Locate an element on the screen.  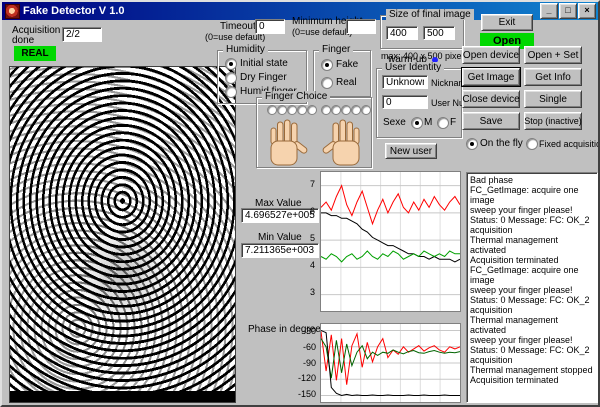
finger-choice-group: Finger Choice is located at coordinates (314, 129).